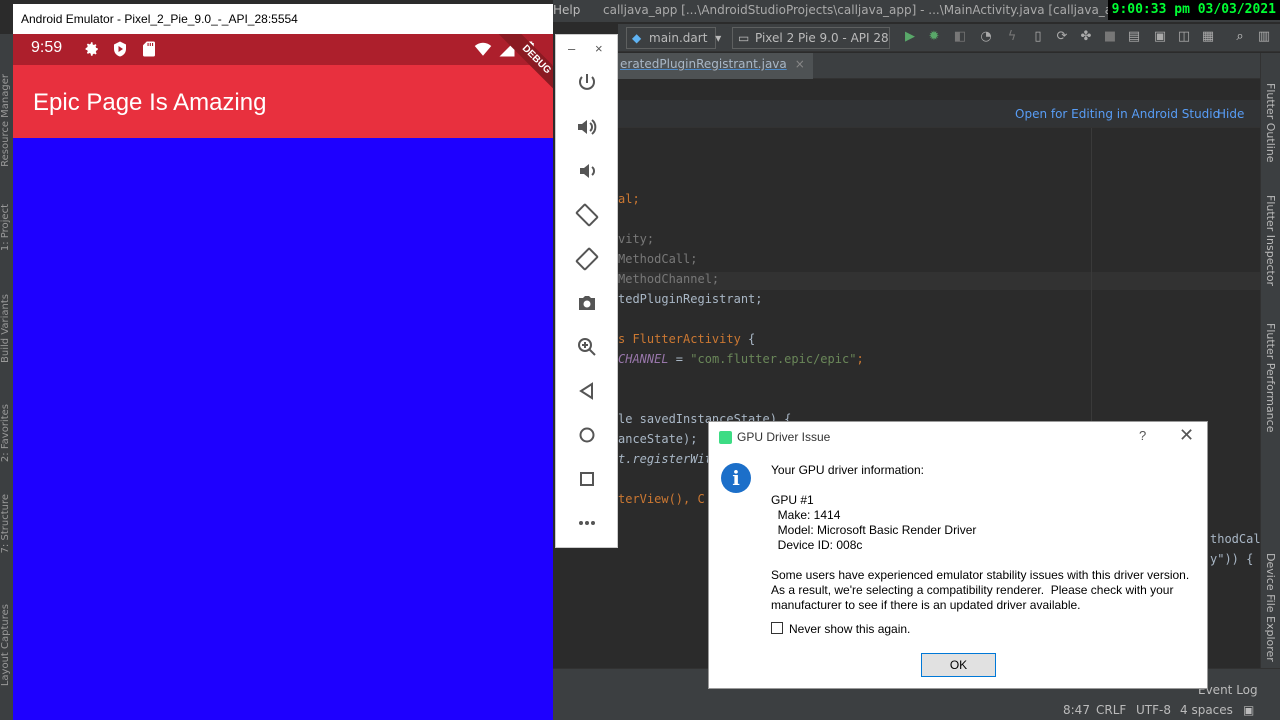 This screenshot has height=720, width=1280. Describe the element at coordinates (1232, 559) in the screenshot. I see `code-line: y")) {` at that location.